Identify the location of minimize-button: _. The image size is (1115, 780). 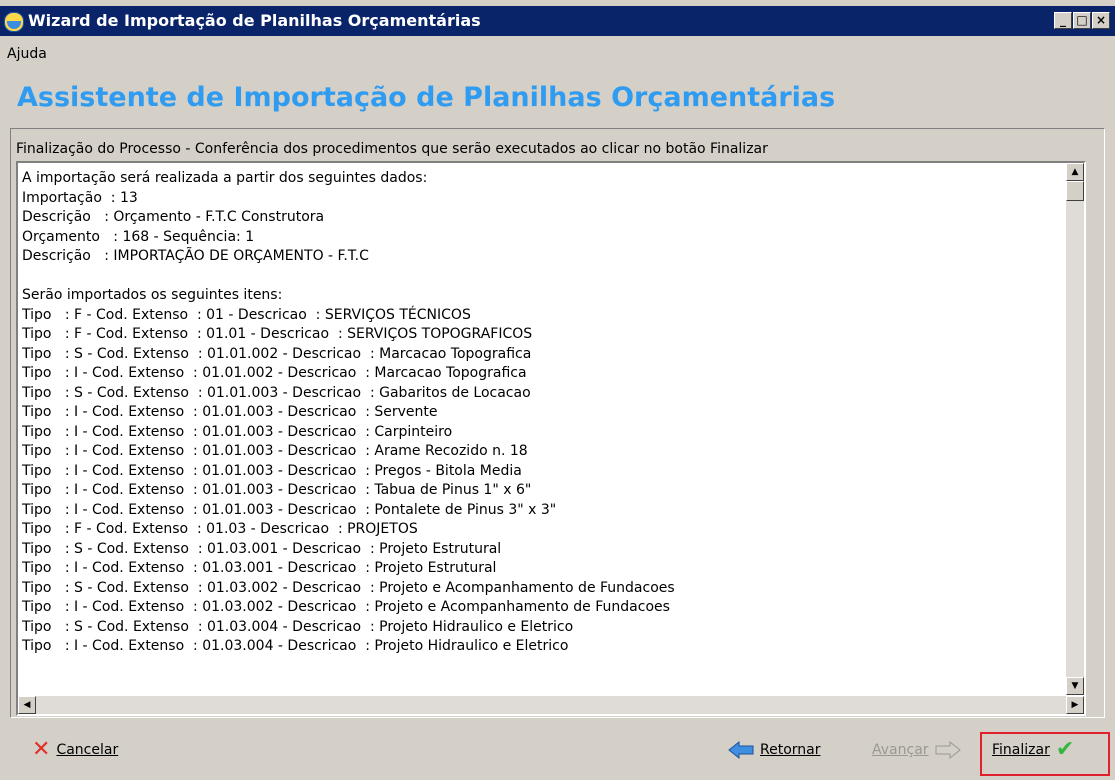
(1063, 20).